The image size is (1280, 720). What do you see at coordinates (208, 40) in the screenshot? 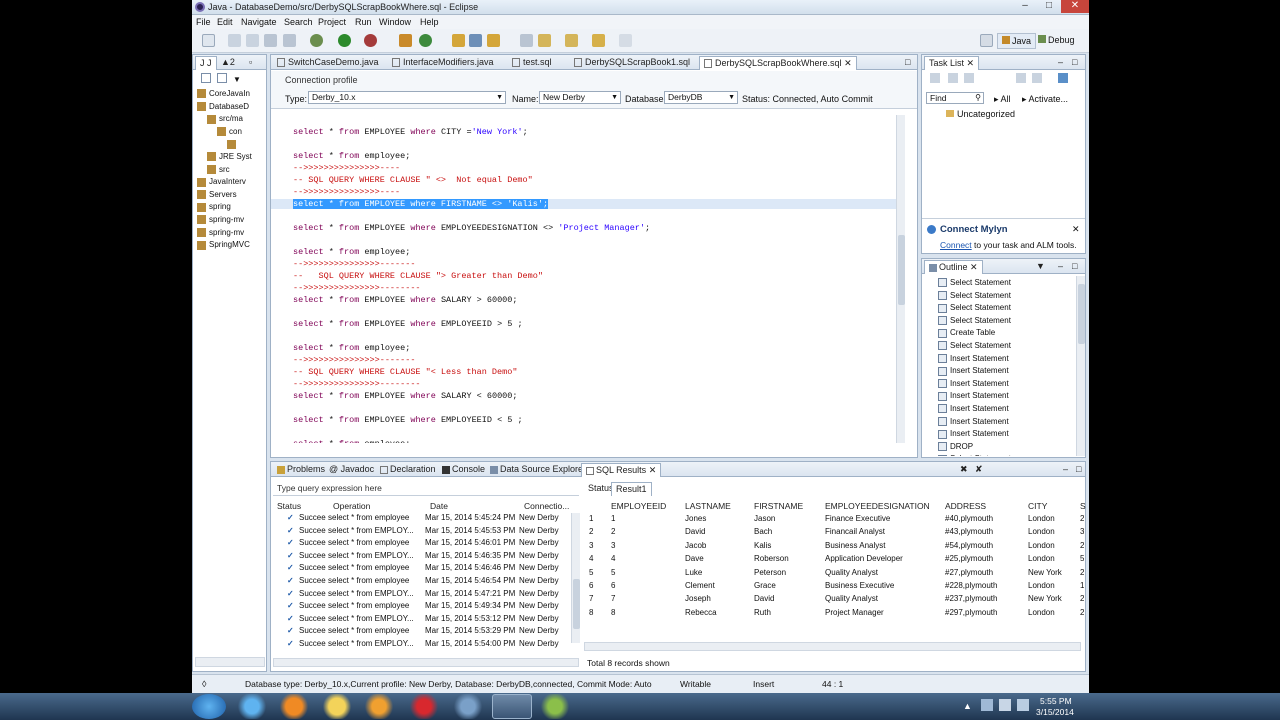
I see `new-icon` at bounding box center [208, 40].